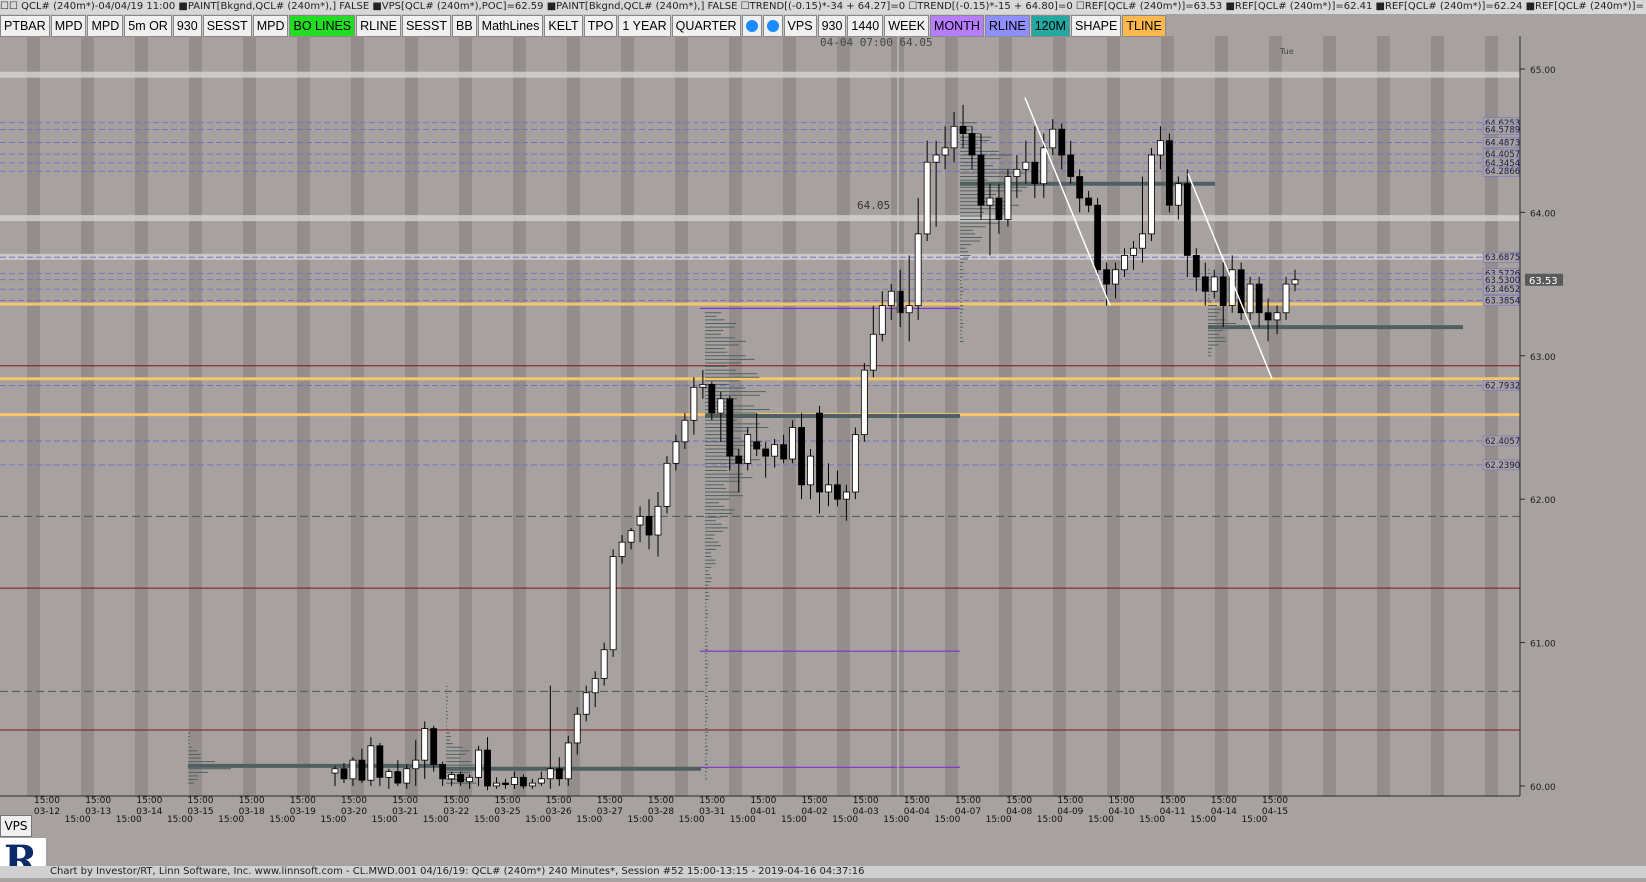 Image resolution: width=1646 pixels, height=882 pixels. Describe the element at coordinates (644, 26) in the screenshot. I see `toolbar-button-1-year: 1 YEAR` at that location.